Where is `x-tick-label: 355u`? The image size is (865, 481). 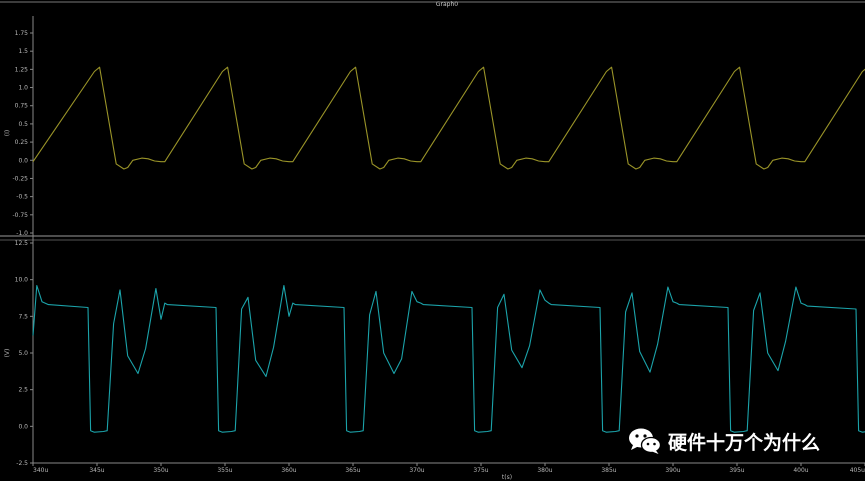
x-tick-label: 355u is located at coordinates (224, 470).